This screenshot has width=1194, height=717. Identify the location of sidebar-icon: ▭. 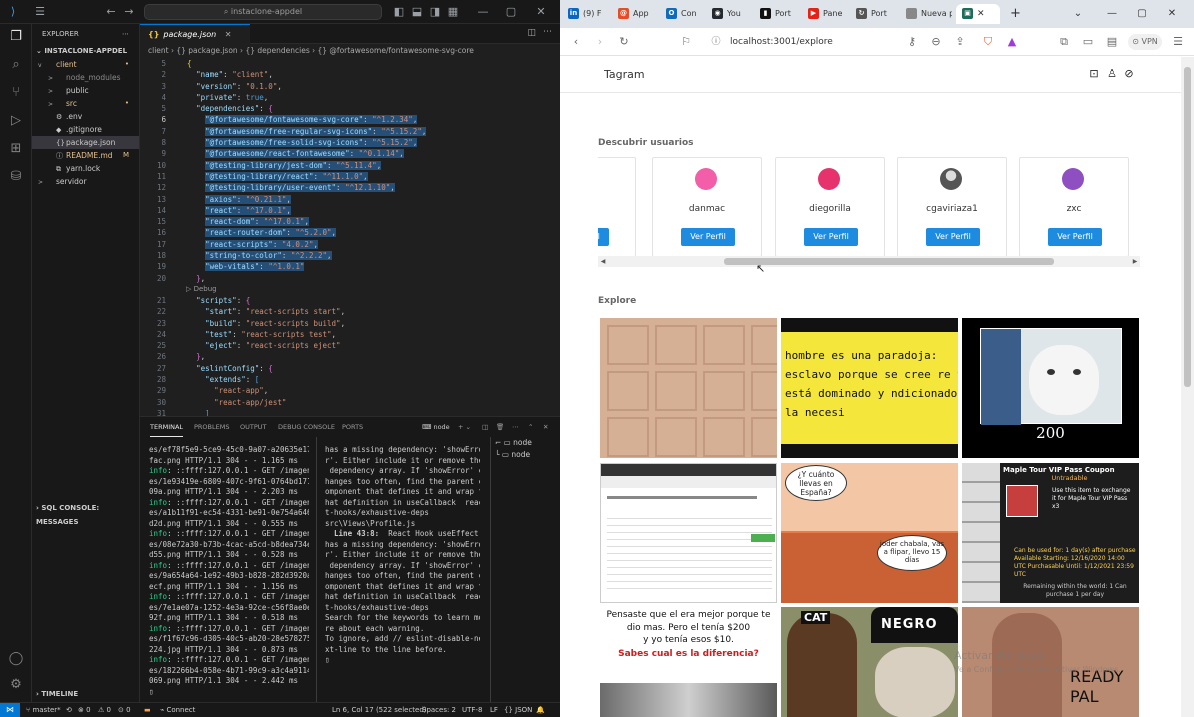
(1088, 42).